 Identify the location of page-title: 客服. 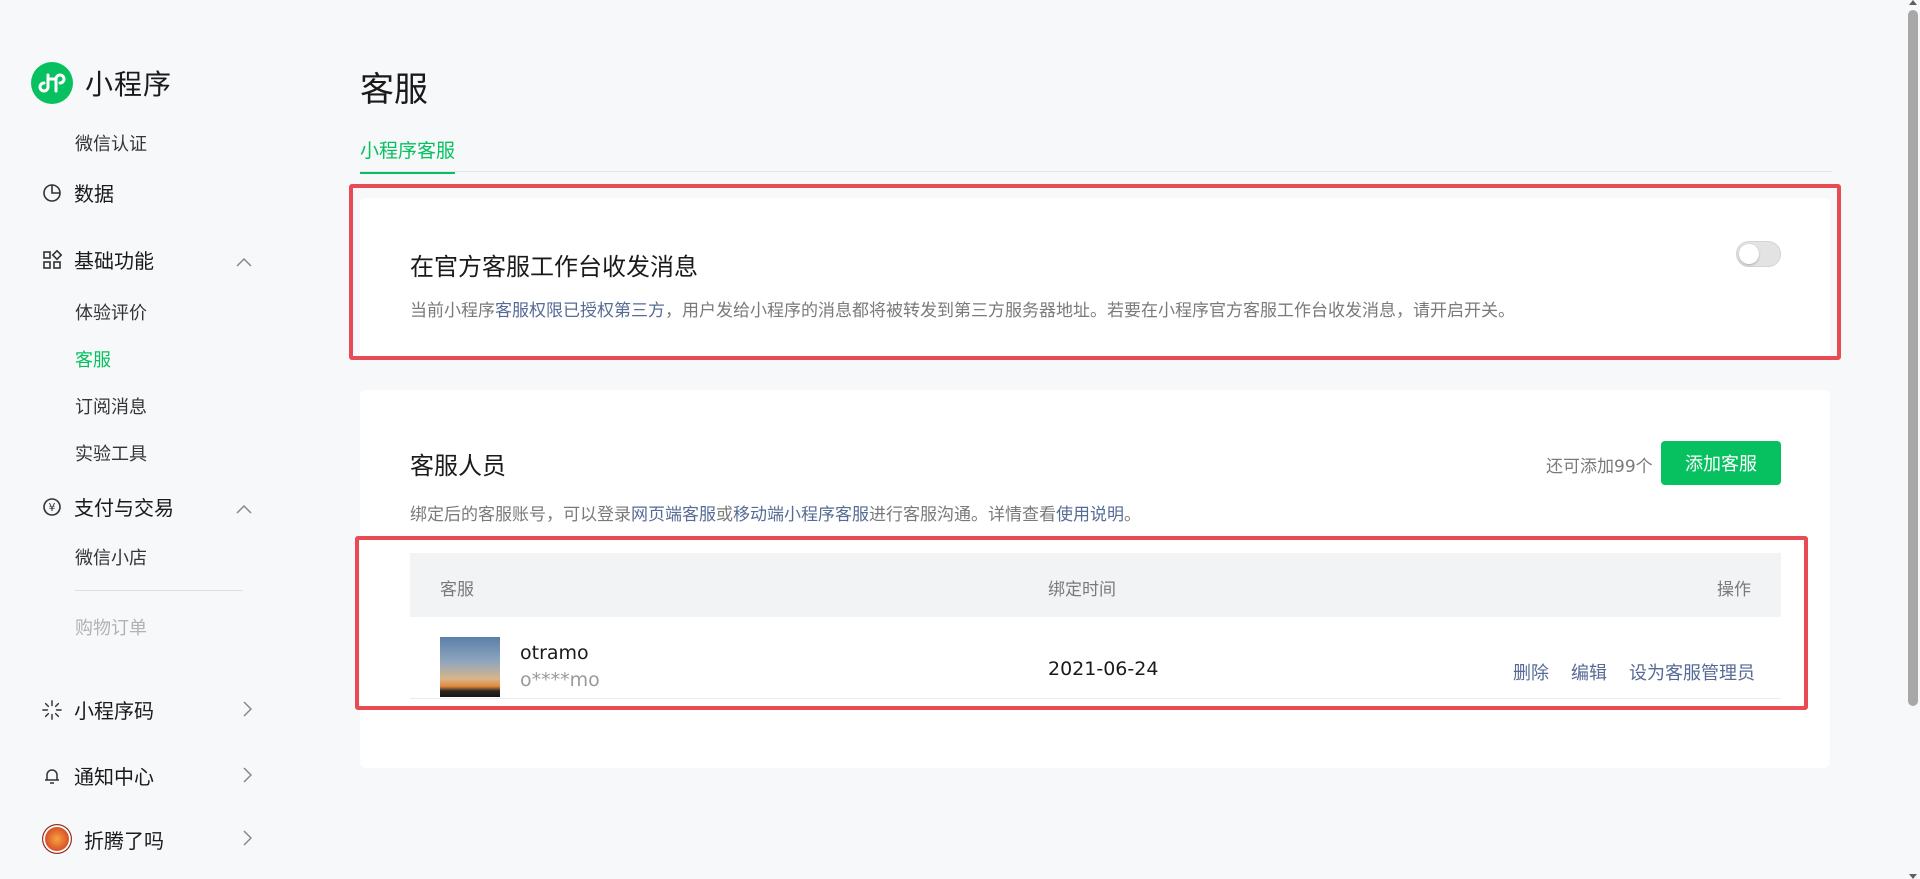
(394, 90).